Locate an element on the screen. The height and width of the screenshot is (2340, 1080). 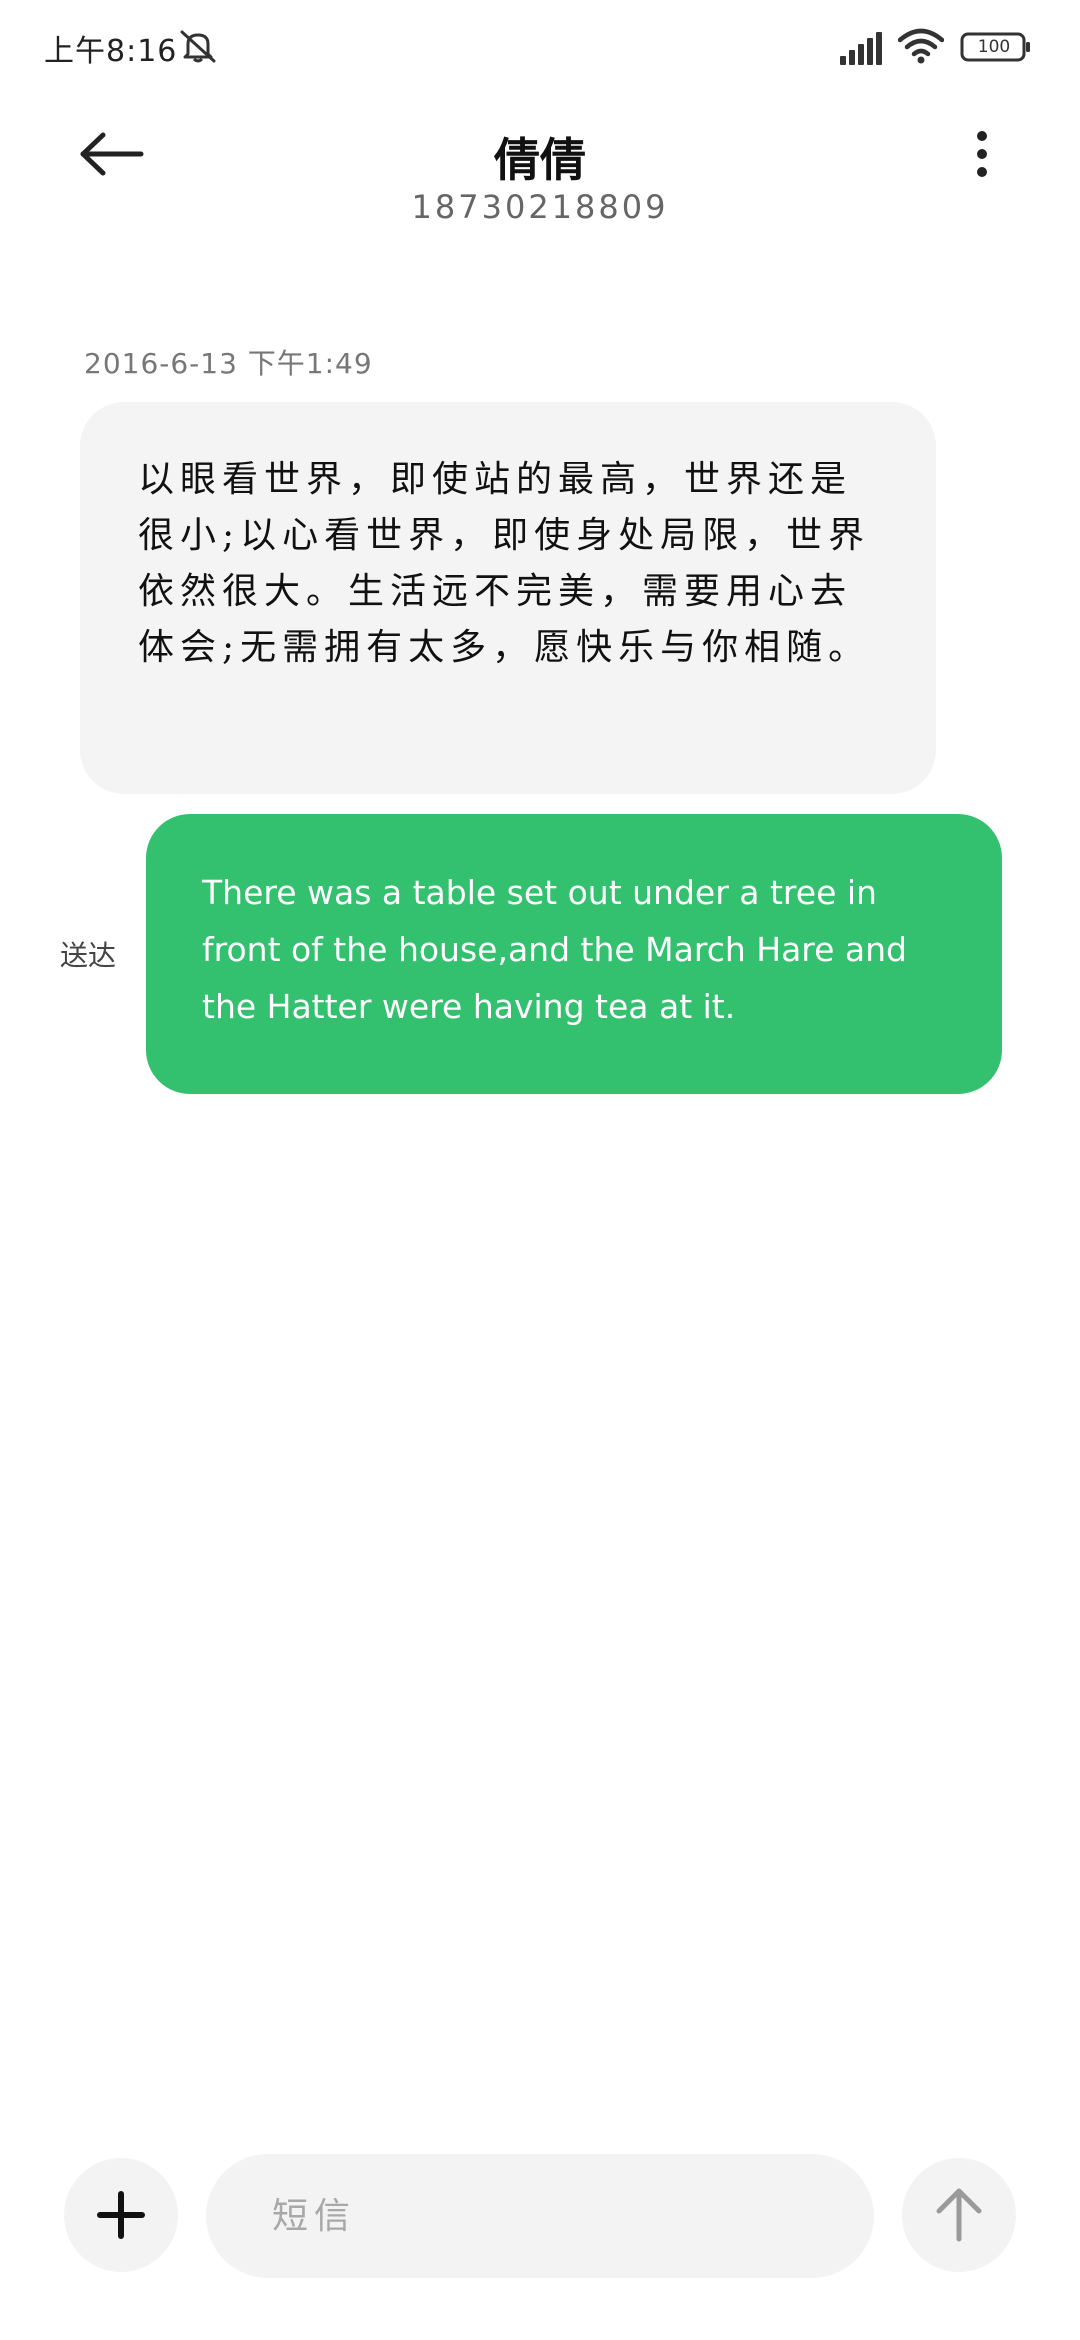
send-button is located at coordinates (959, 2215).